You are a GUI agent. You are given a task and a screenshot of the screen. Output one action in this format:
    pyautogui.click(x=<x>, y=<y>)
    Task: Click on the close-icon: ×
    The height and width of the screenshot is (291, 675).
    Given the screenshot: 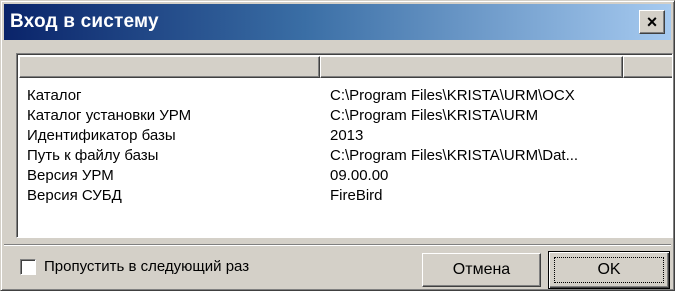 What is the action you would take?
    pyautogui.click(x=652, y=22)
    